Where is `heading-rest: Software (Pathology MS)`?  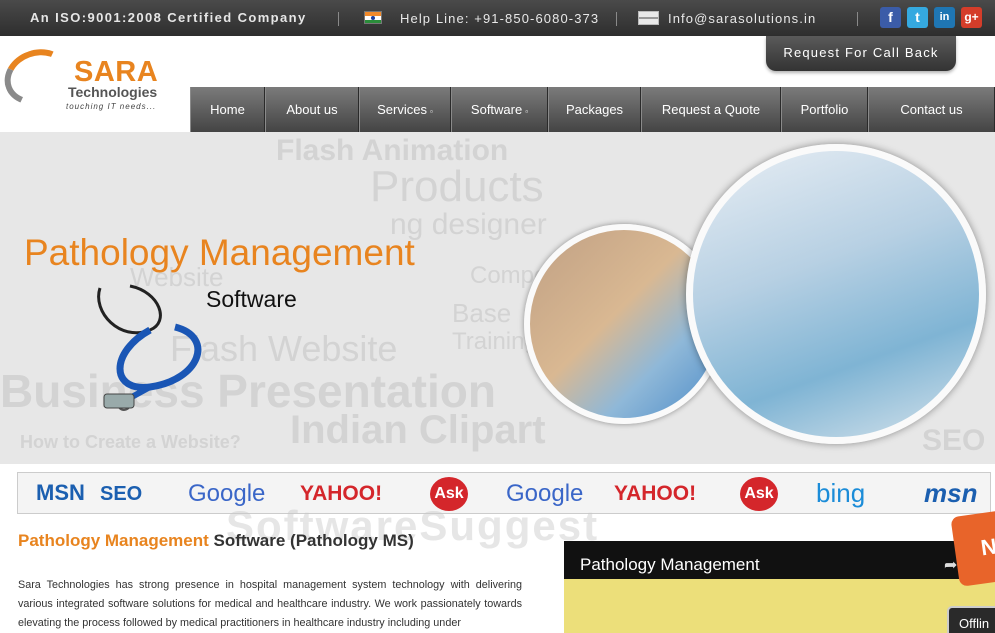 heading-rest: Software (Pathology MS) is located at coordinates (311, 540).